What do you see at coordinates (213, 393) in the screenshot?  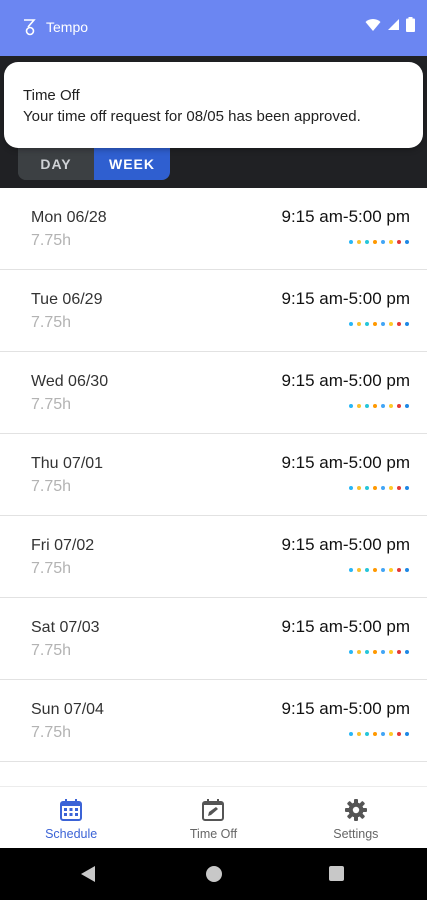 I see `schedule-row: Wed 06/30 7.75h 9:15 am-5:00 pm` at bounding box center [213, 393].